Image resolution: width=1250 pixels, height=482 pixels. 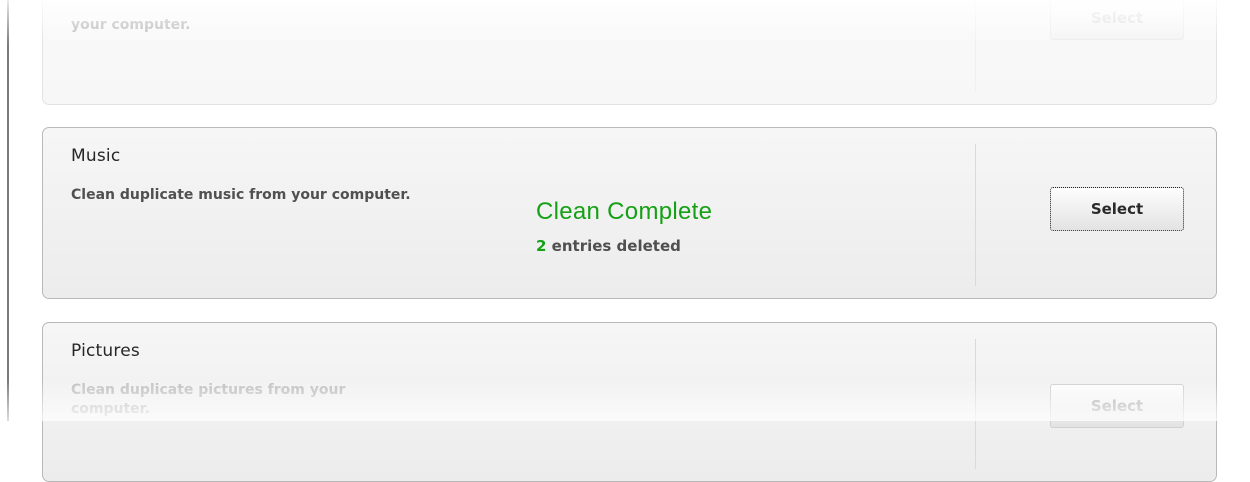 I want to click on clean-status-detail: 2 entries deleted, so click(x=608, y=246).